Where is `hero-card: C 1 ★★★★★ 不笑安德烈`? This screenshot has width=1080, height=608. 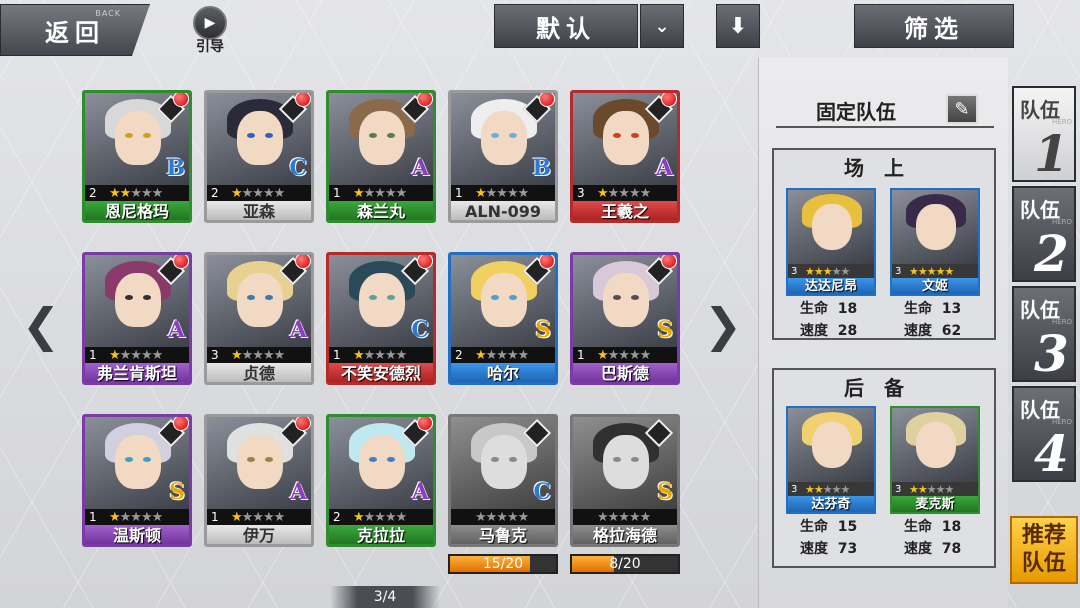
hero-card: C 1 ★★★★★ 不笑安德烈 is located at coordinates (381, 318).